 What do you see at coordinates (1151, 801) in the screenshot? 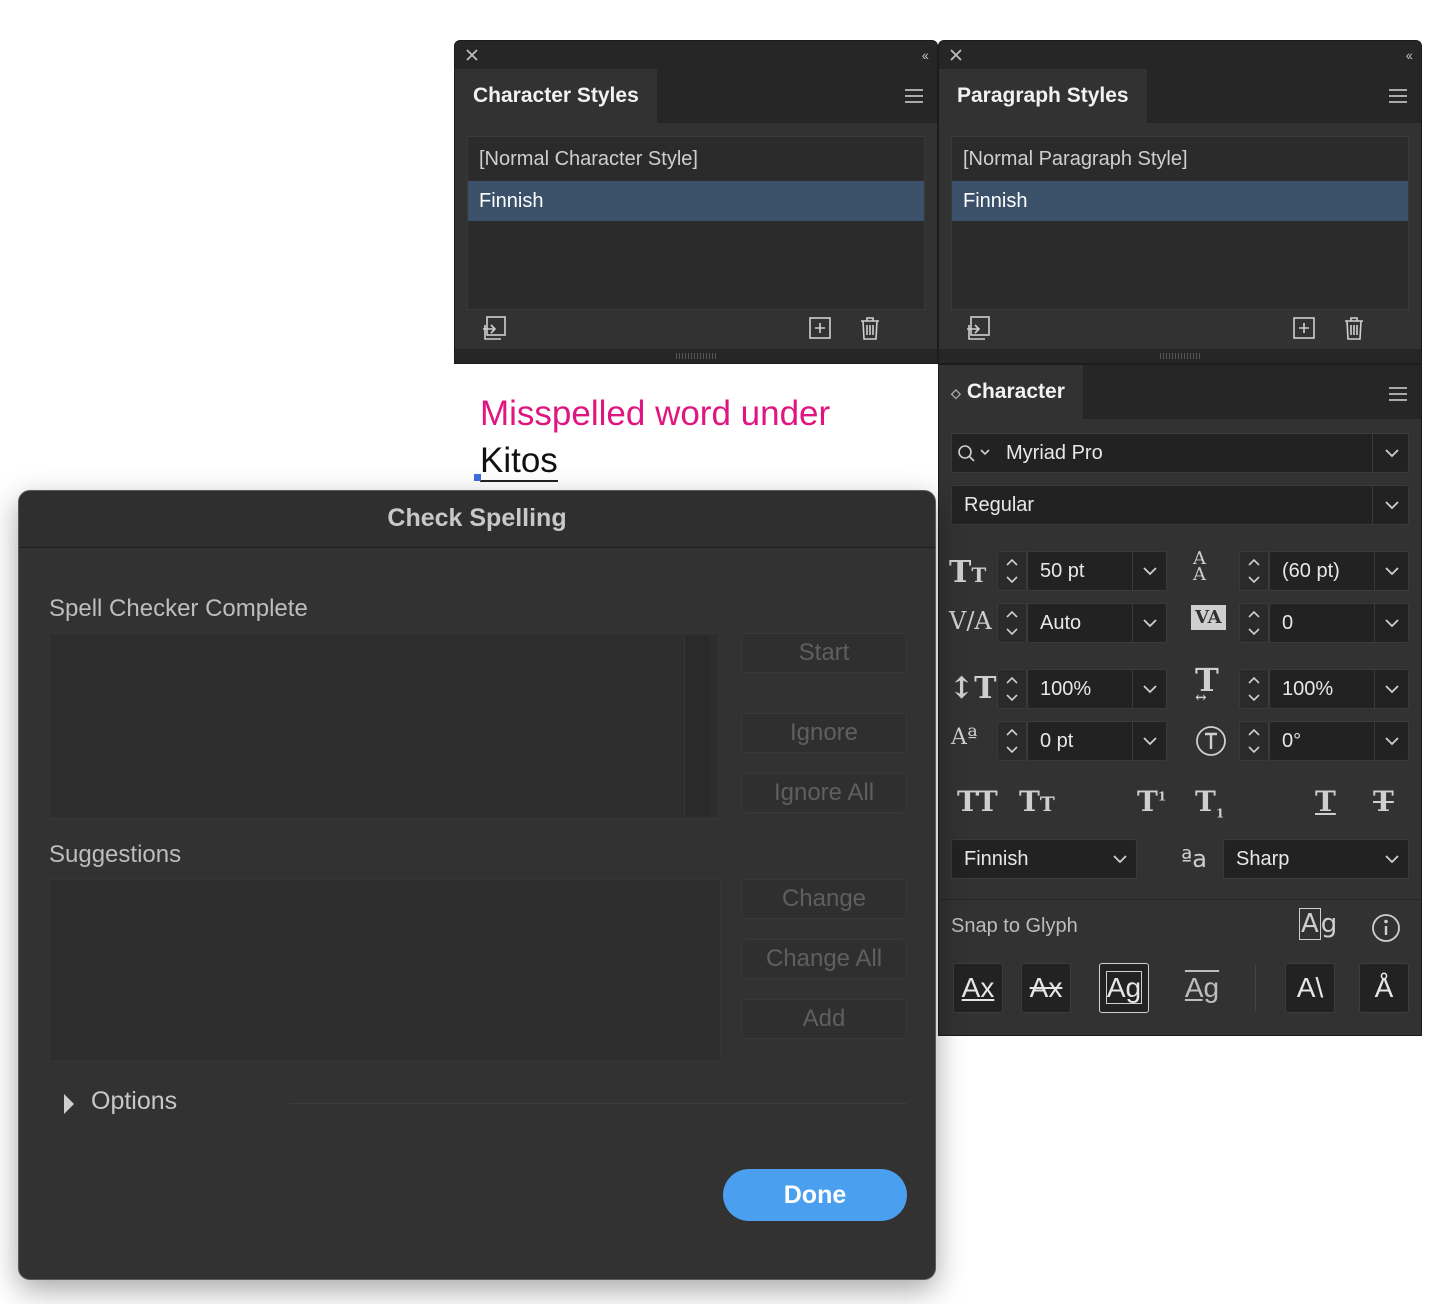
I see `superscript-icon: T1` at bounding box center [1151, 801].